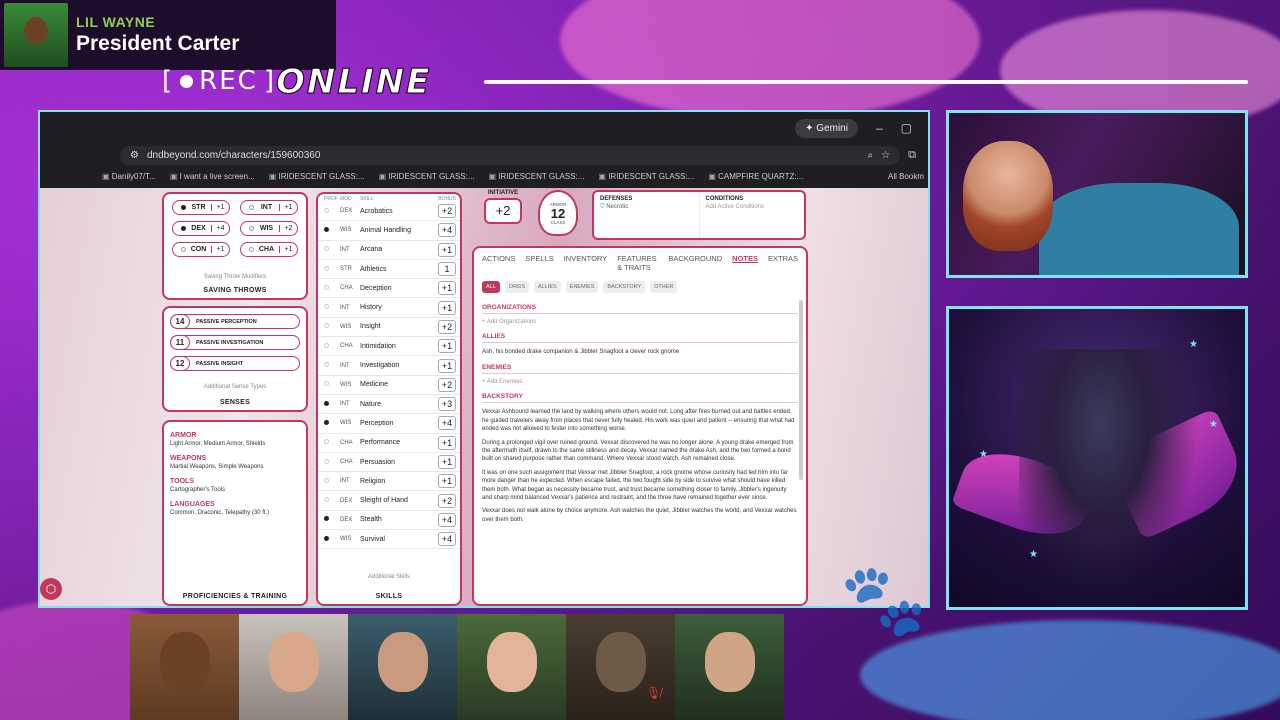 This screenshot has height=720, width=1280. What do you see at coordinates (389, 424) in the screenshot?
I see `skill-row: WIS Perception +4` at bounding box center [389, 424].